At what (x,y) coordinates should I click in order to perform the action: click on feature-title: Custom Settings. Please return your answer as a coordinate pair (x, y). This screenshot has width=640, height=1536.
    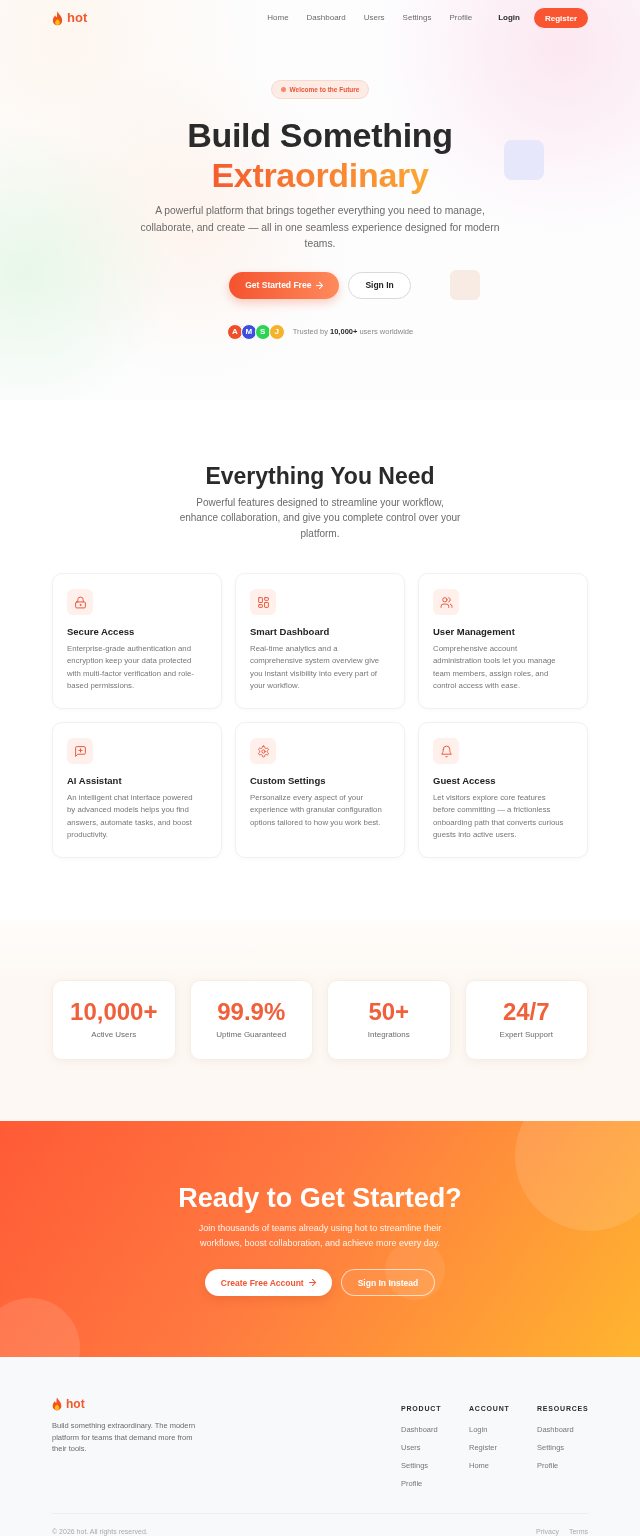
    Looking at the image, I should click on (288, 781).